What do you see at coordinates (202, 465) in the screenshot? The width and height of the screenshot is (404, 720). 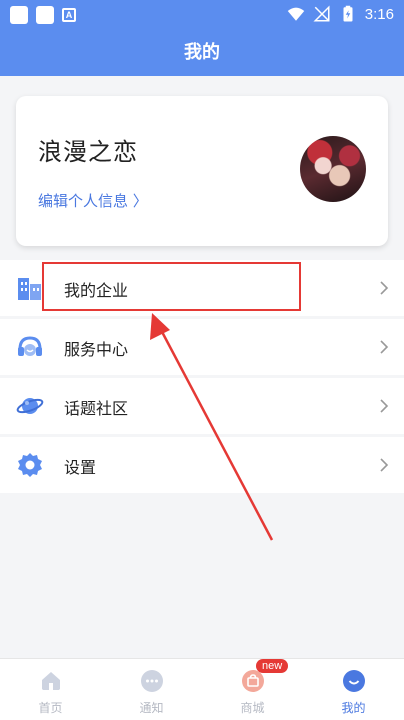 I see `menu-item-settings: 设置` at bounding box center [202, 465].